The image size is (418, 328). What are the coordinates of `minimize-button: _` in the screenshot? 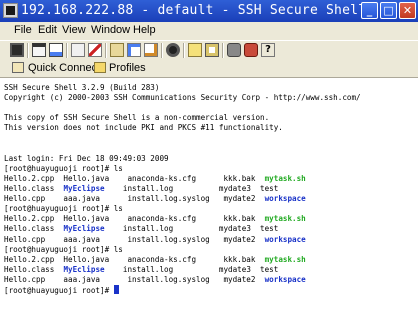 It's located at (369, 10).